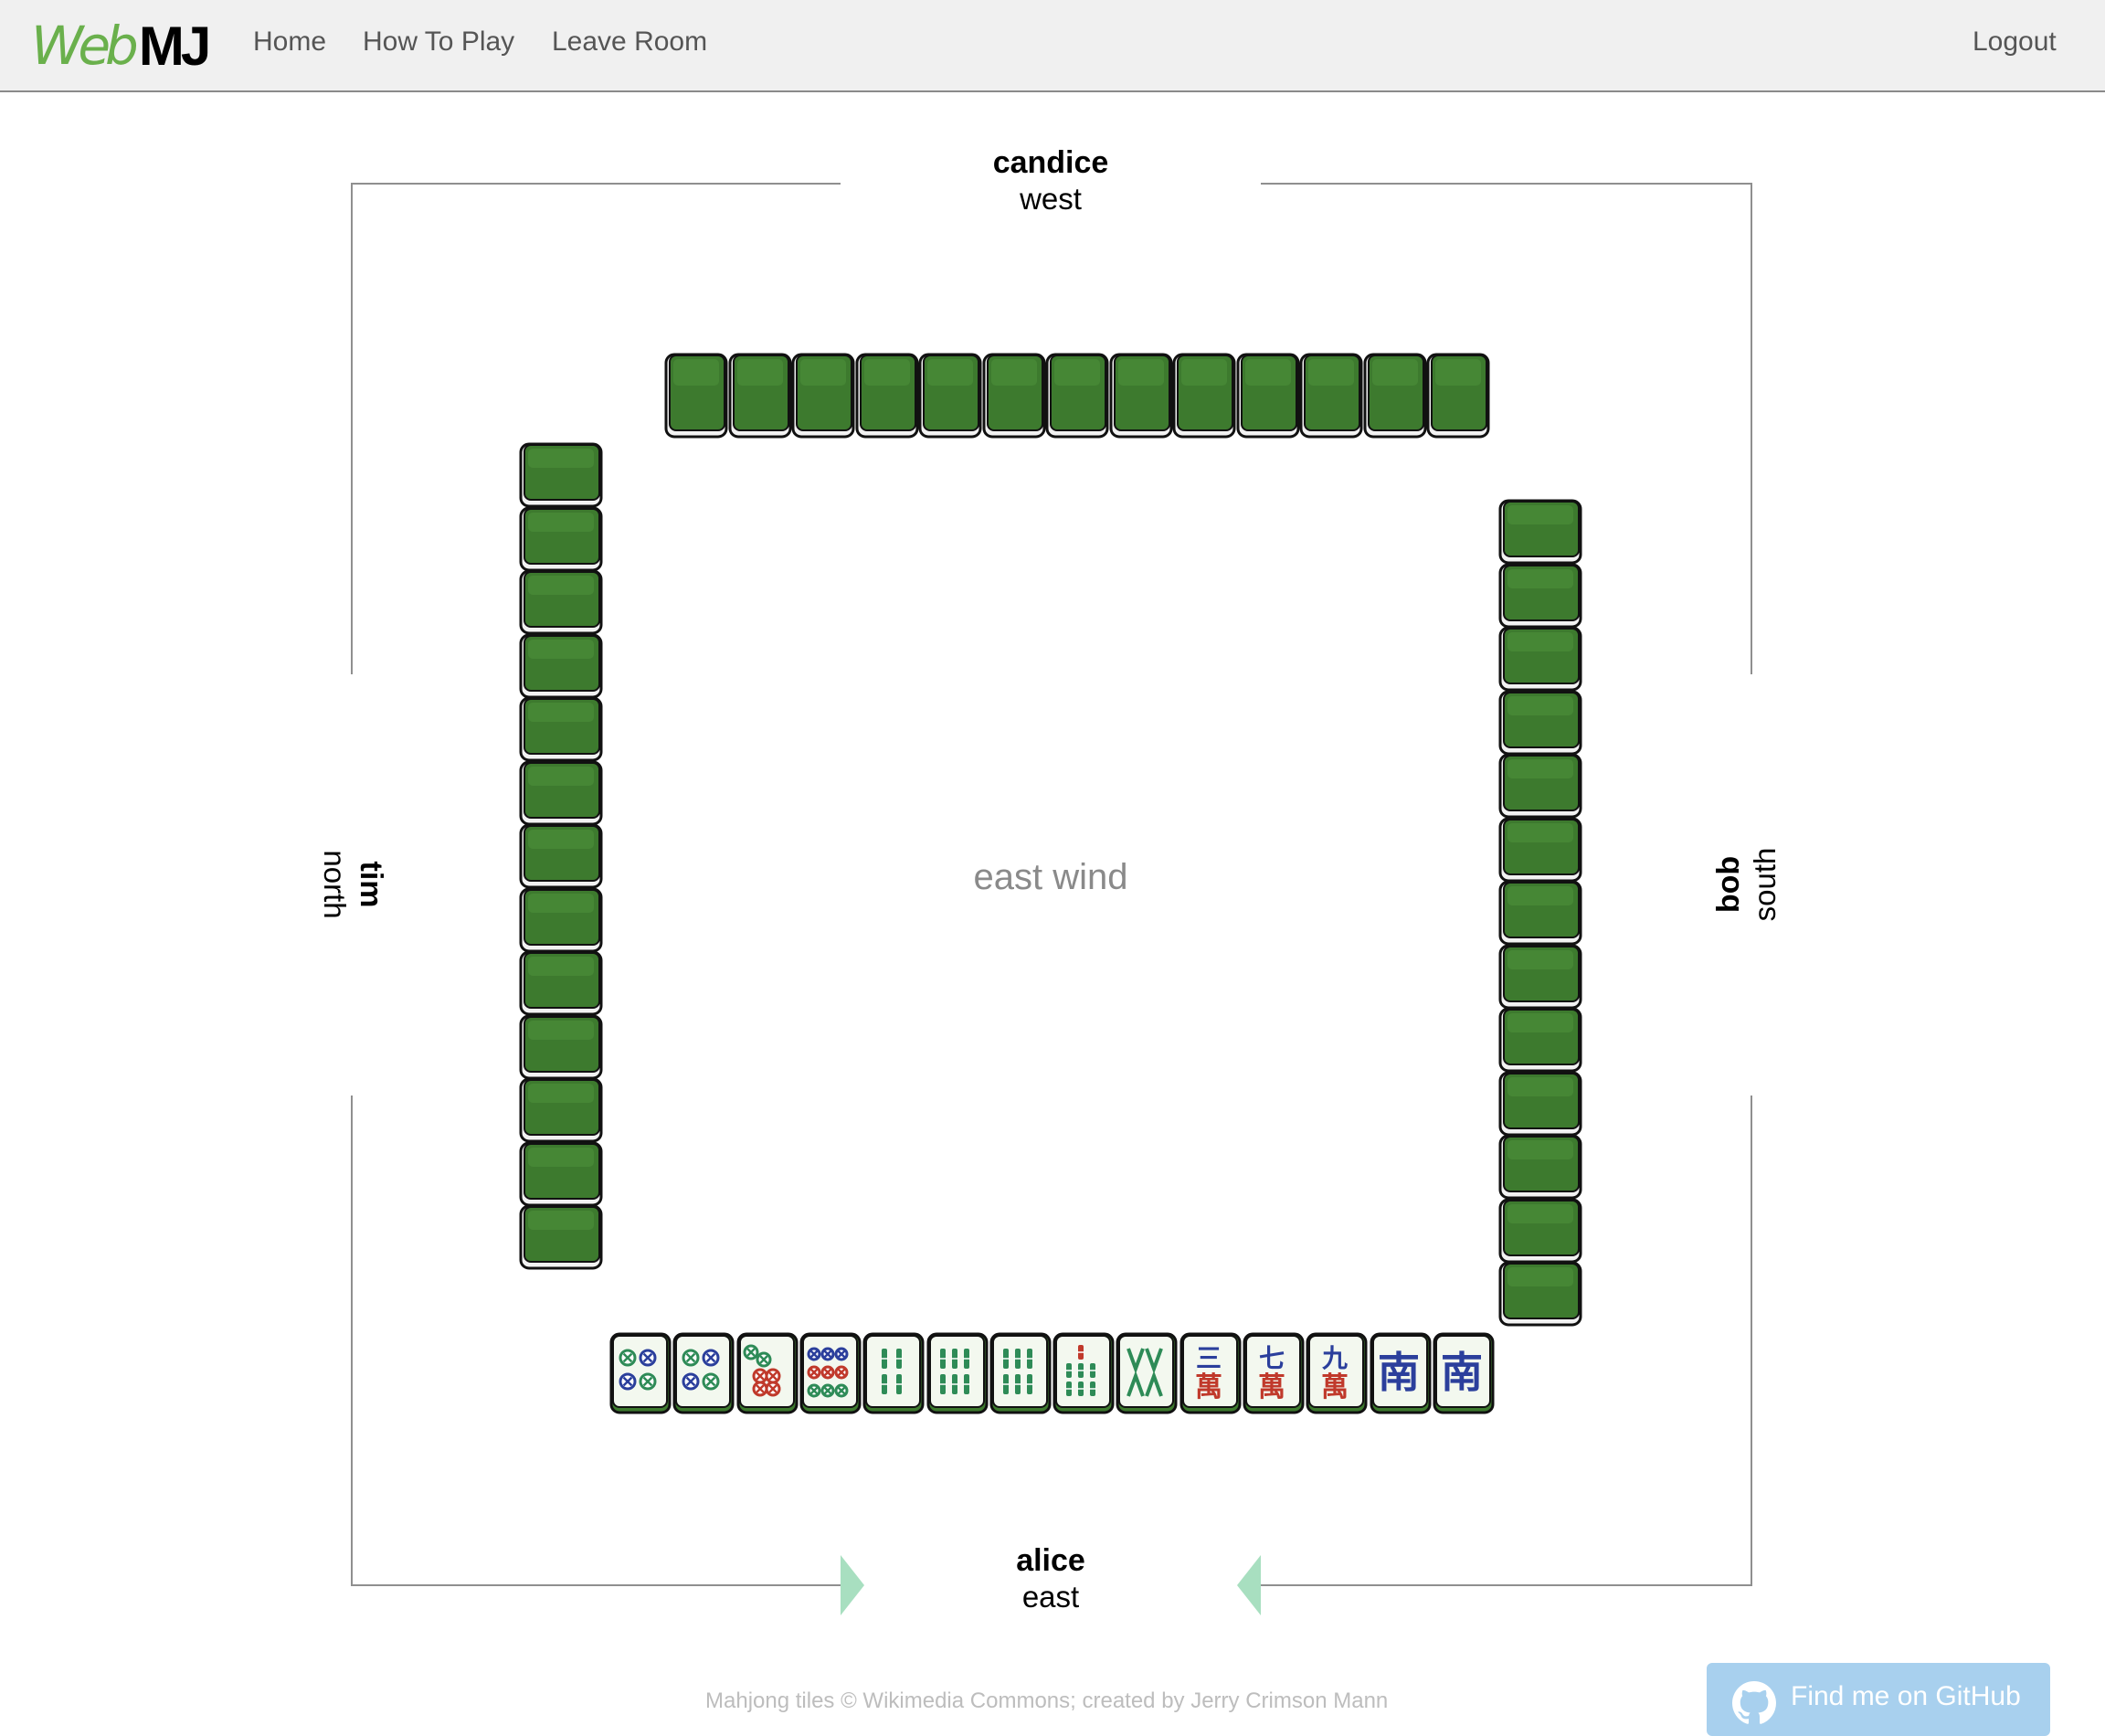  Describe the element at coordinates (174, 46) in the screenshot. I see `brand-mj-text: MJ` at that location.